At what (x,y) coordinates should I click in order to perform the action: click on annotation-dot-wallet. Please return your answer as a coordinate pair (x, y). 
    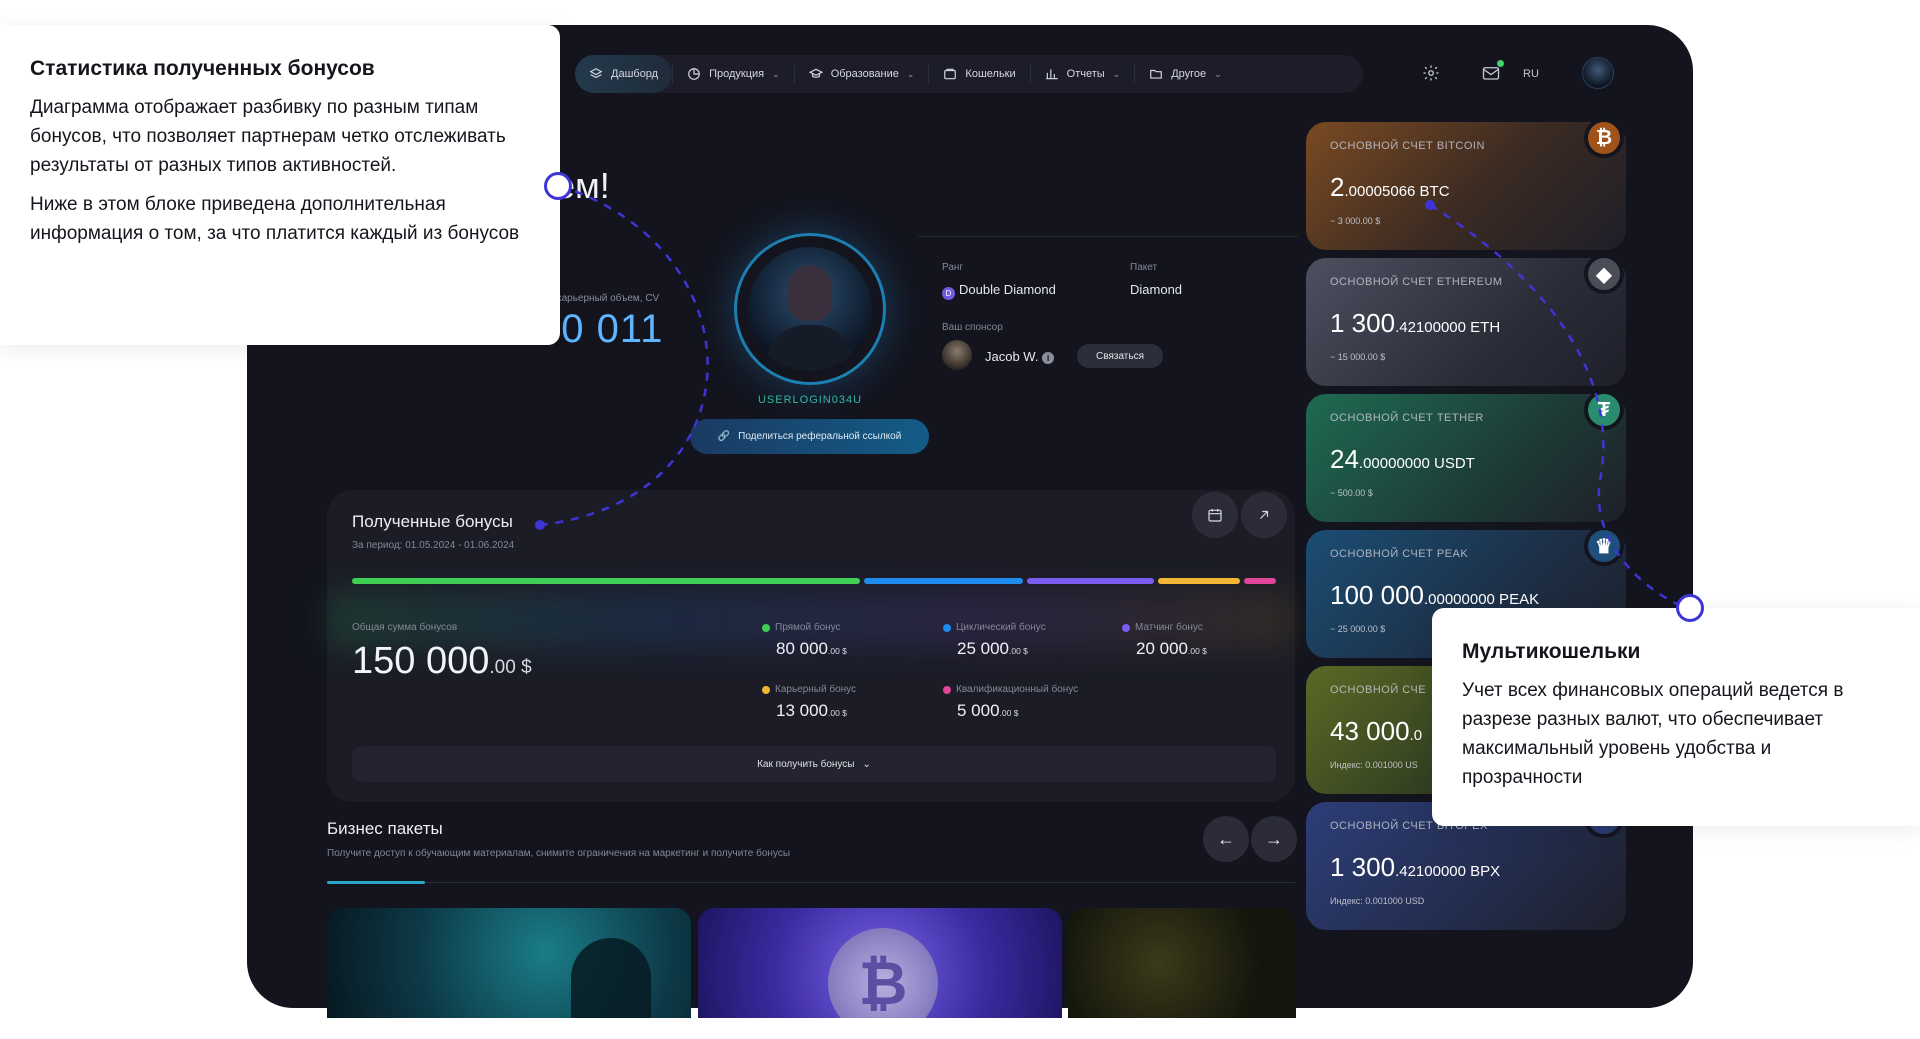
    Looking at the image, I should click on (1430, 205).